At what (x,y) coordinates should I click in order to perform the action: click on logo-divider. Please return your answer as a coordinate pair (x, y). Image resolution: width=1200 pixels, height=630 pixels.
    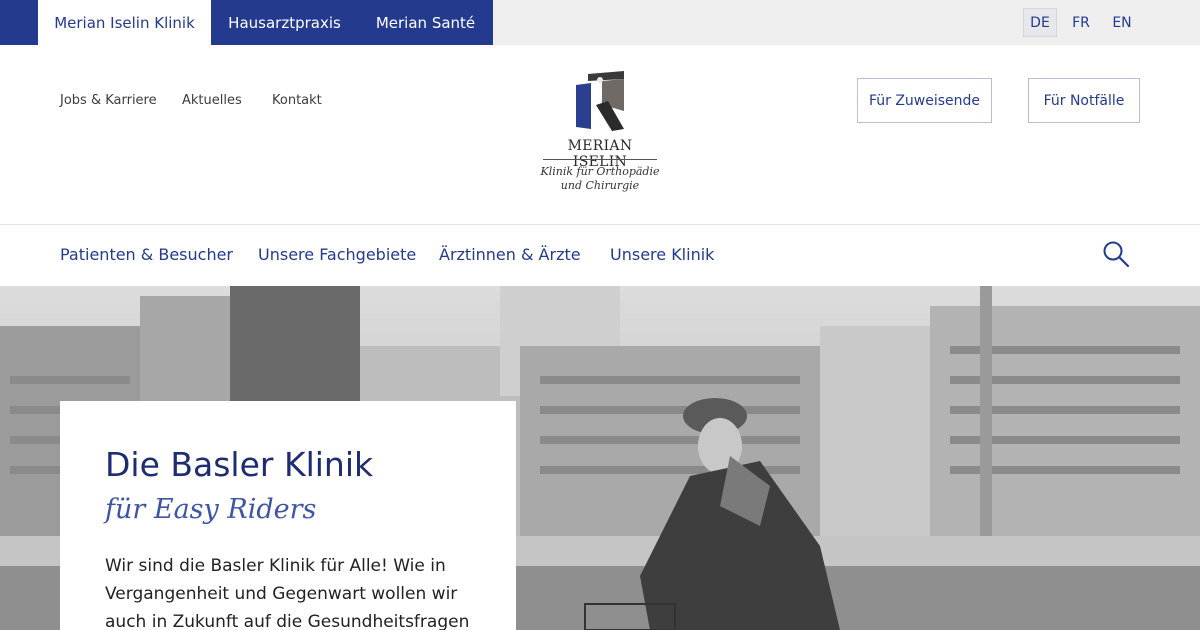
    Looking at the image, I should click on (600, 159).